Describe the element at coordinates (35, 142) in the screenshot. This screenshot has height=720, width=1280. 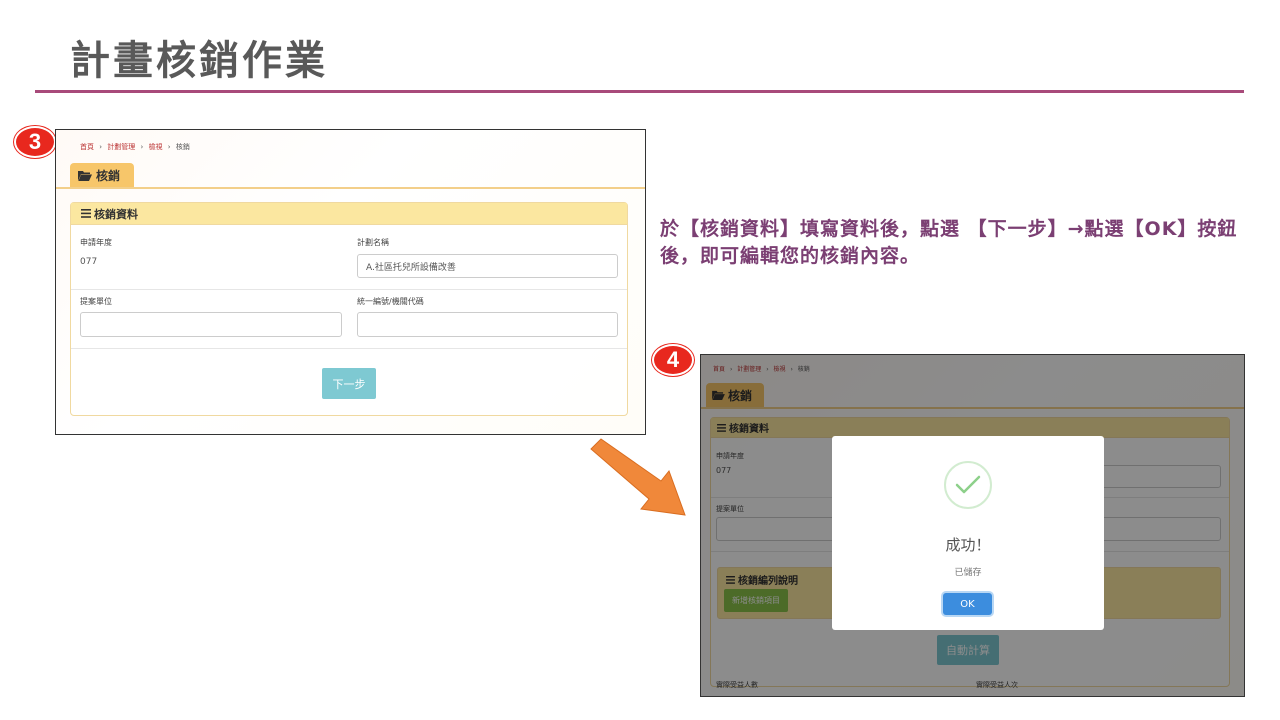
I see `step-3-badge: 3` at that location.